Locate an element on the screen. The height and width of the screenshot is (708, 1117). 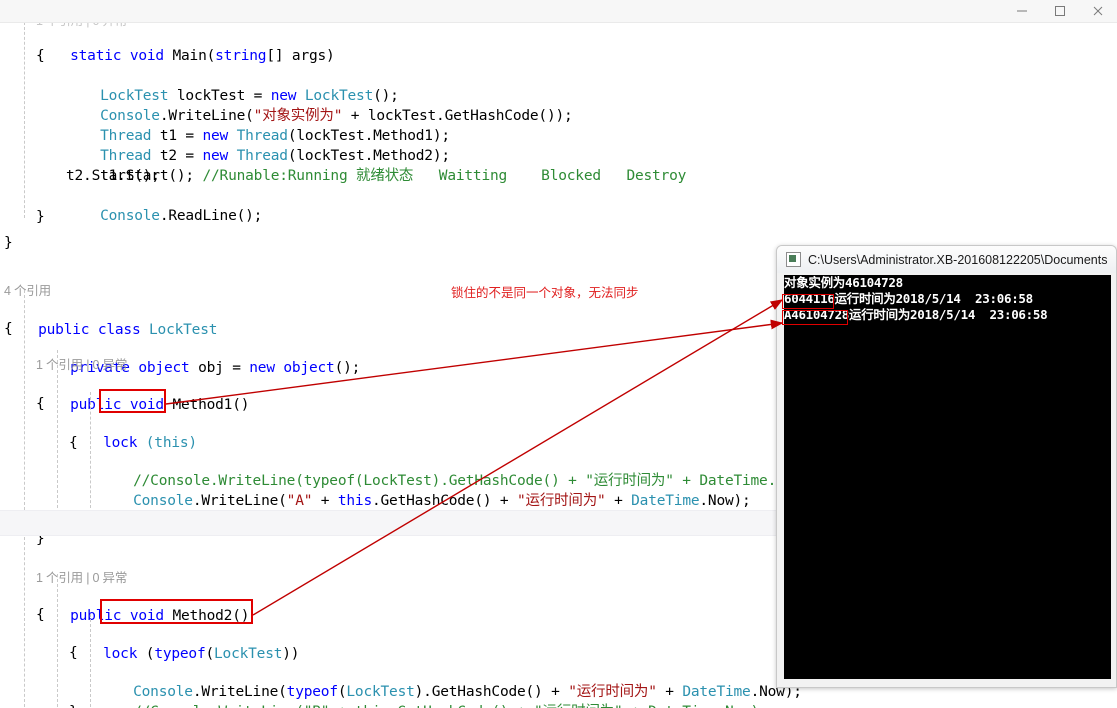
window-title-bar is located at coordinates (558, 11).